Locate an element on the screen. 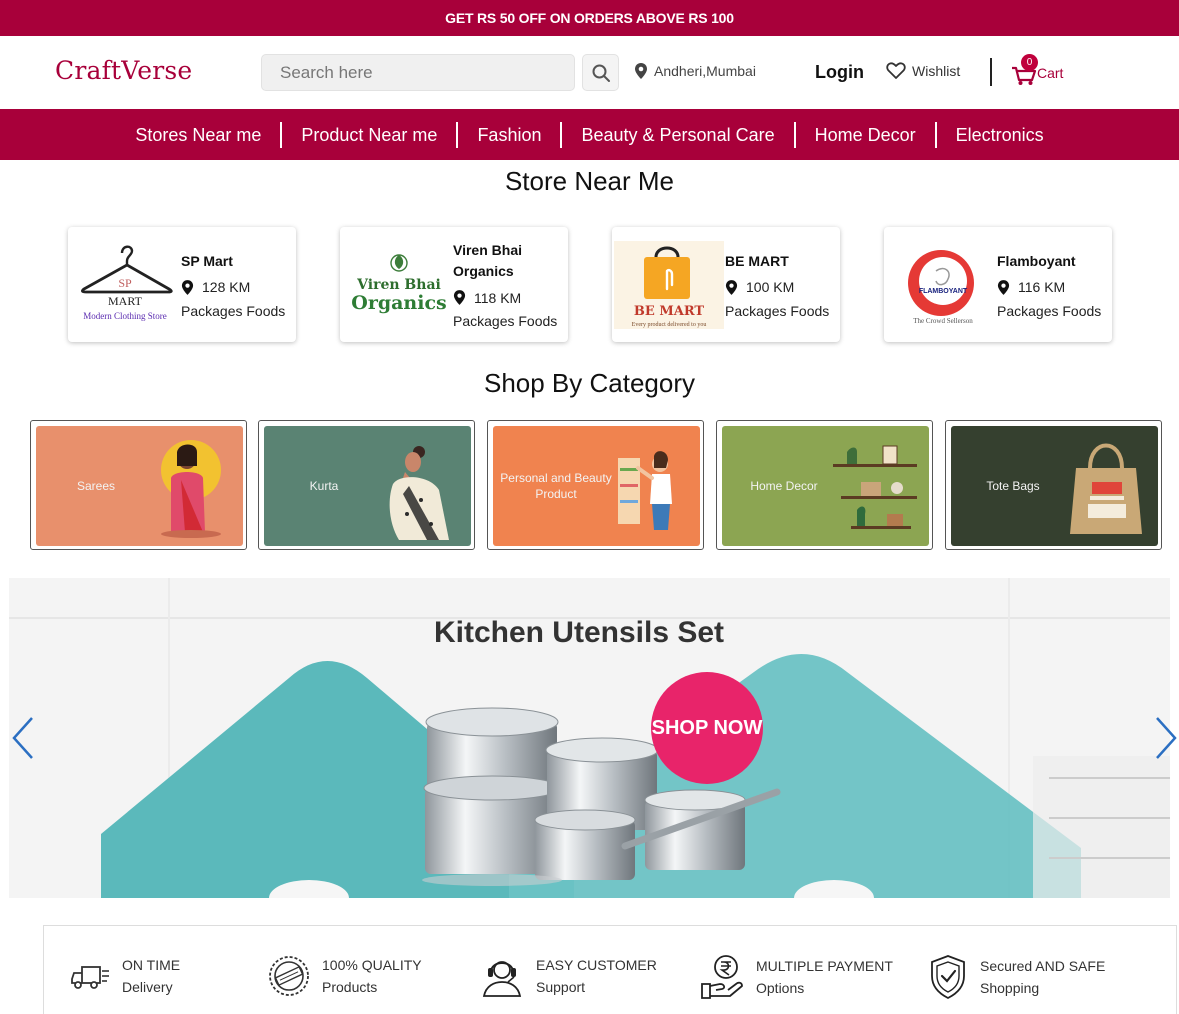 Image resolution: width=1179 pixels, height=1014 pixels. kurta-woman-illustration is located at coordinates (419, 493).